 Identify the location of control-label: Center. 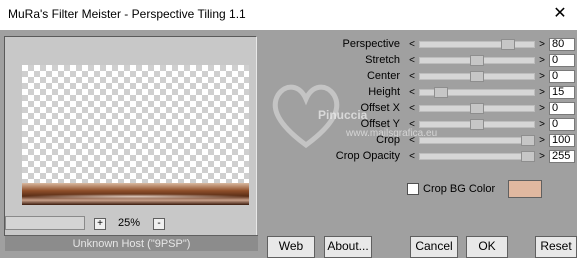
(383, 76).